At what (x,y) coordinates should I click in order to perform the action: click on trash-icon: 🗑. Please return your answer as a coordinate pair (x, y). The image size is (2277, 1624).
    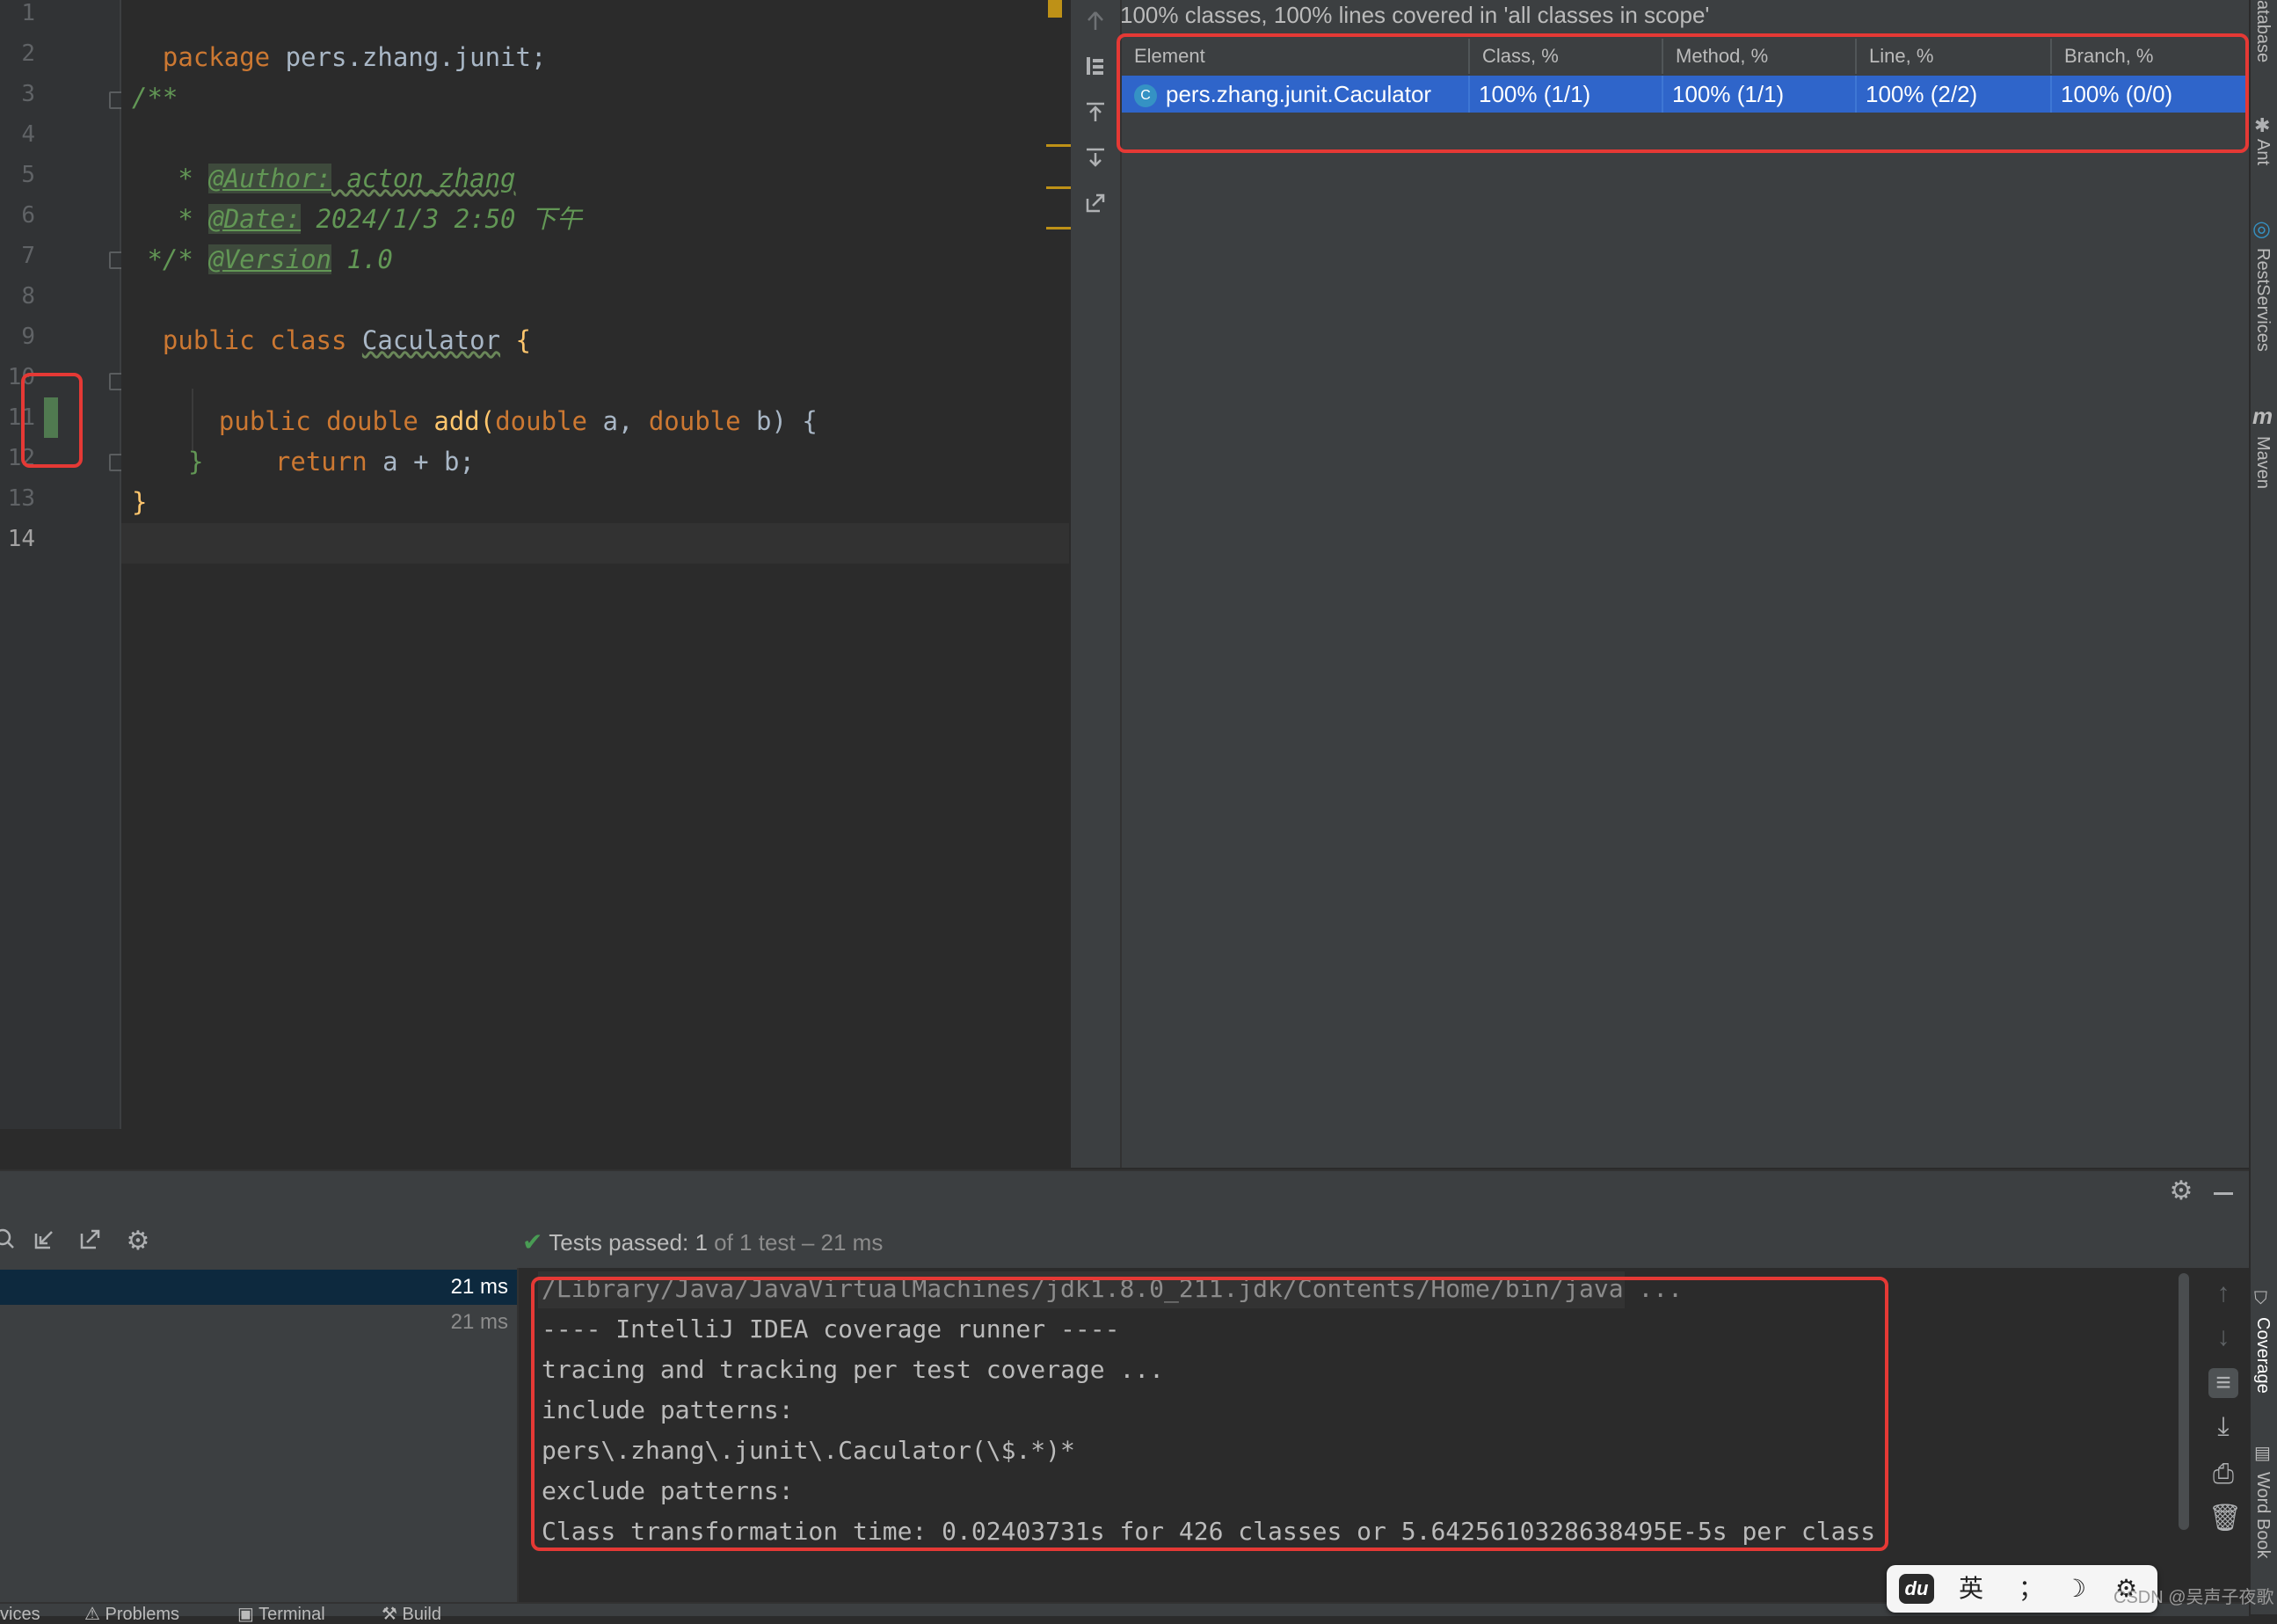
    Looking at the image, I should click on (2225, 1518).